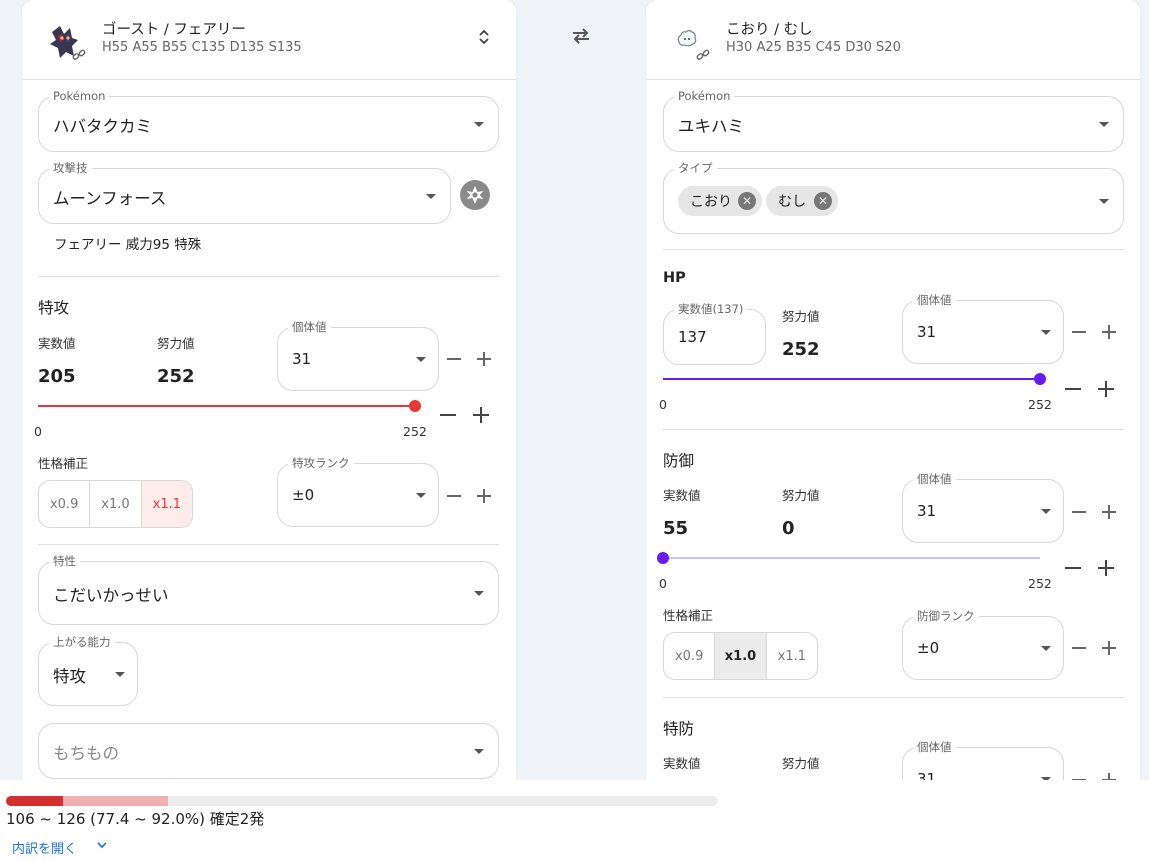 Image resolution: width=1149 pixels, height=861 pixels. I want to click on hp-actual-input: 実数値(137) 137, so click(714, 333).